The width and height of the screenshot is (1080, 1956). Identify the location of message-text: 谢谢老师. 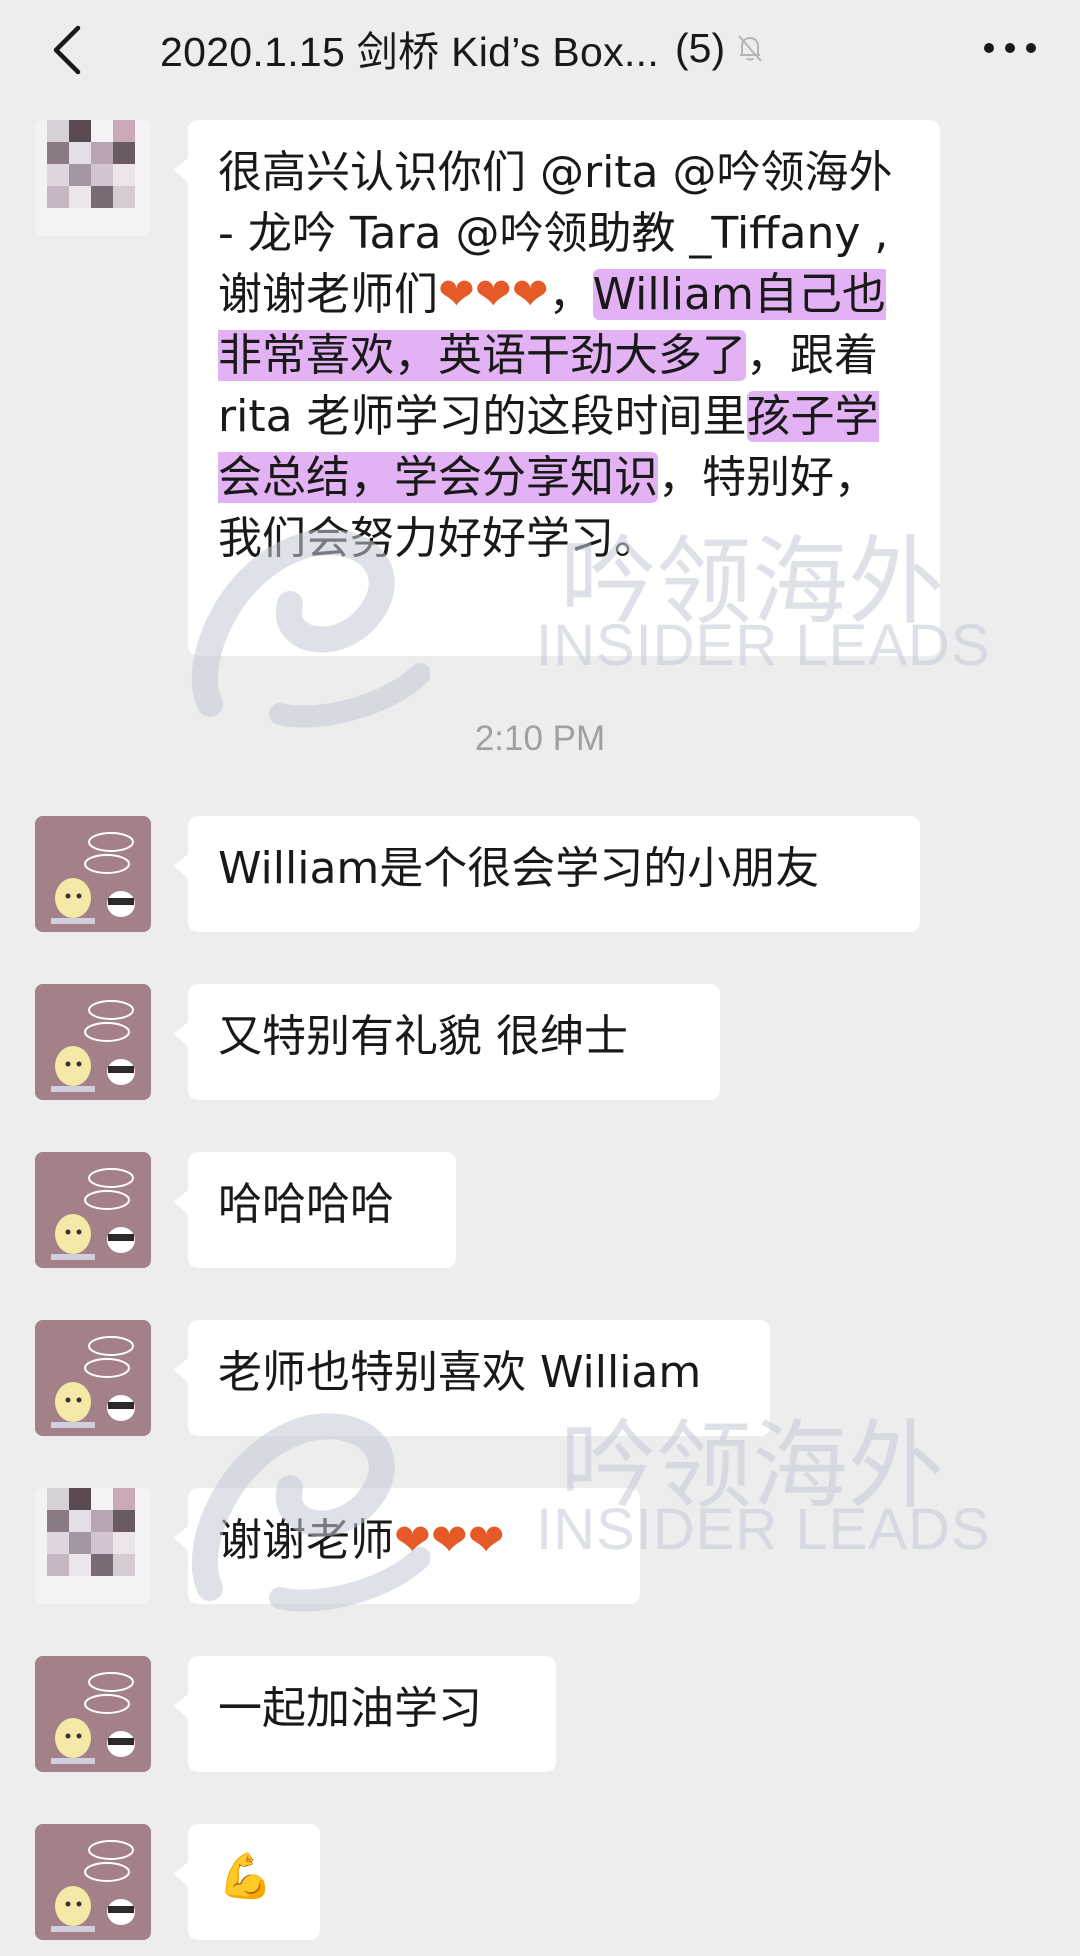
(306, 1540).